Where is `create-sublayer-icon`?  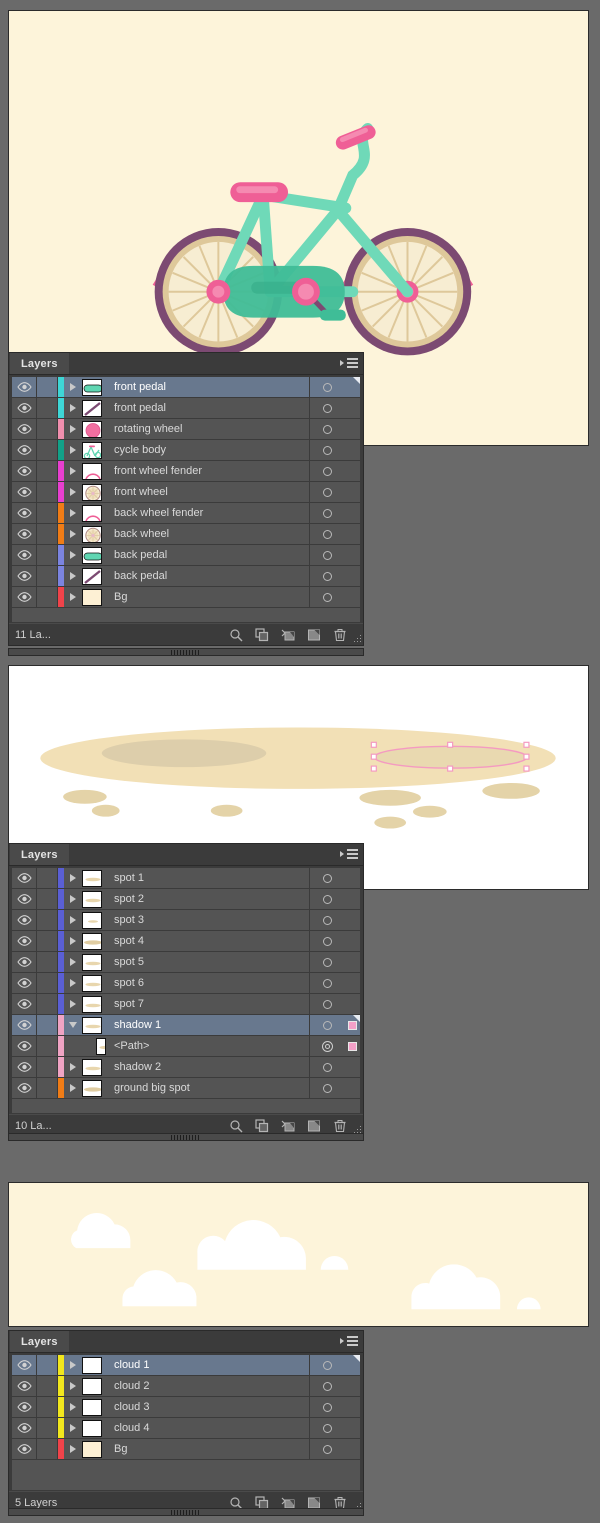 create-sublayer-icon is located at coordinates (288, 635).